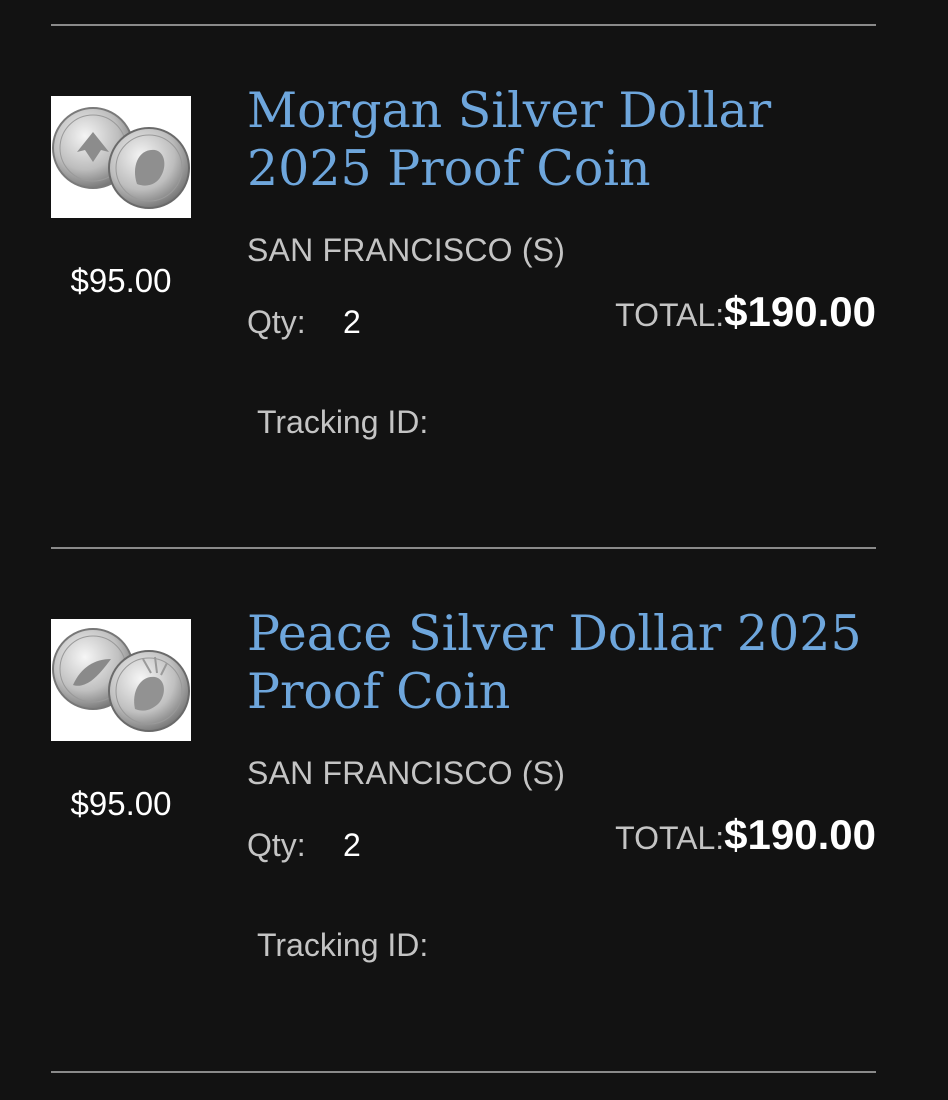 Image resolution: width=948 pixels, height=1100 pixels. I want to click on morgan-coin-image, so click(121, 157).